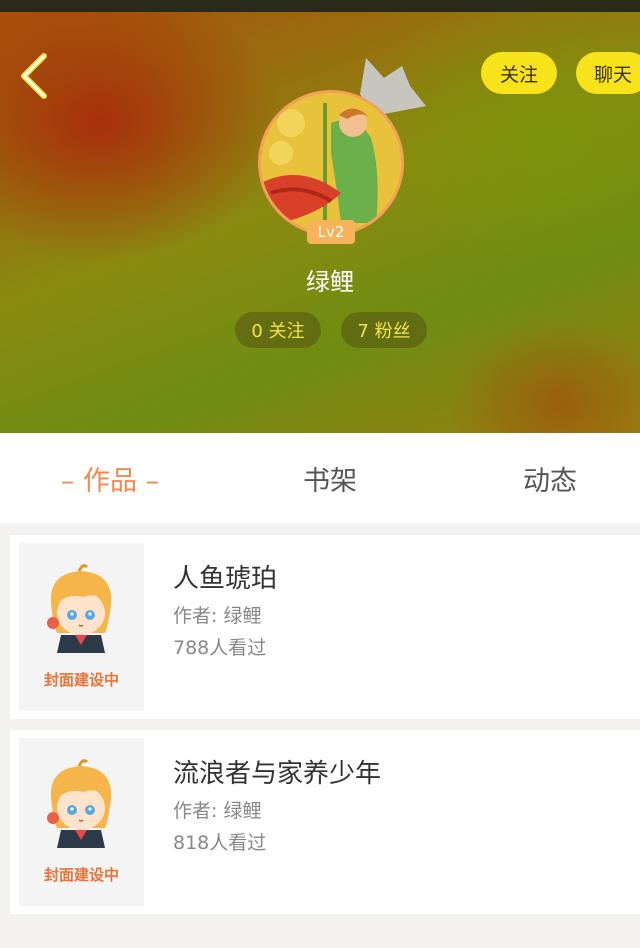 The image size is (640, 948). I want to click on book-title: 流浪者与家养少年, so click(277, 774).